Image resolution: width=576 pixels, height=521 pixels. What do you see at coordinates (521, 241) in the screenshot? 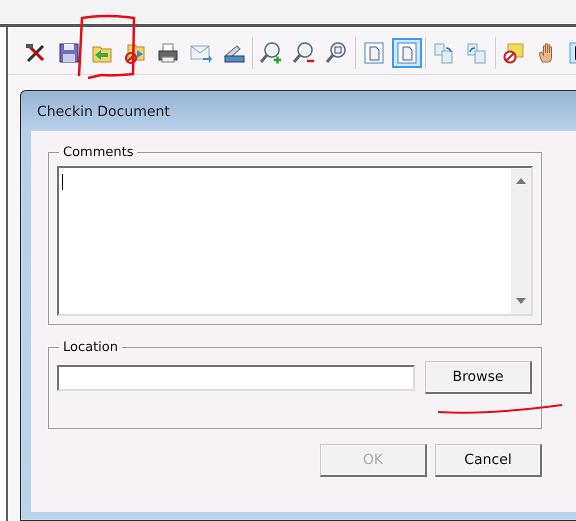
I see `scrollbar` at bounding box center [521, 241].